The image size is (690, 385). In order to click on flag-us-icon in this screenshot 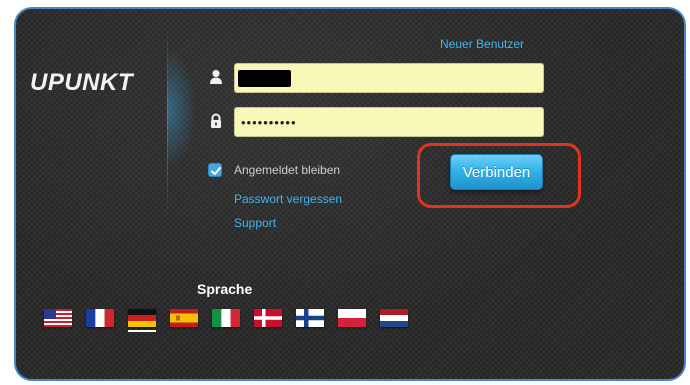, I will do `click(58, 318)`.